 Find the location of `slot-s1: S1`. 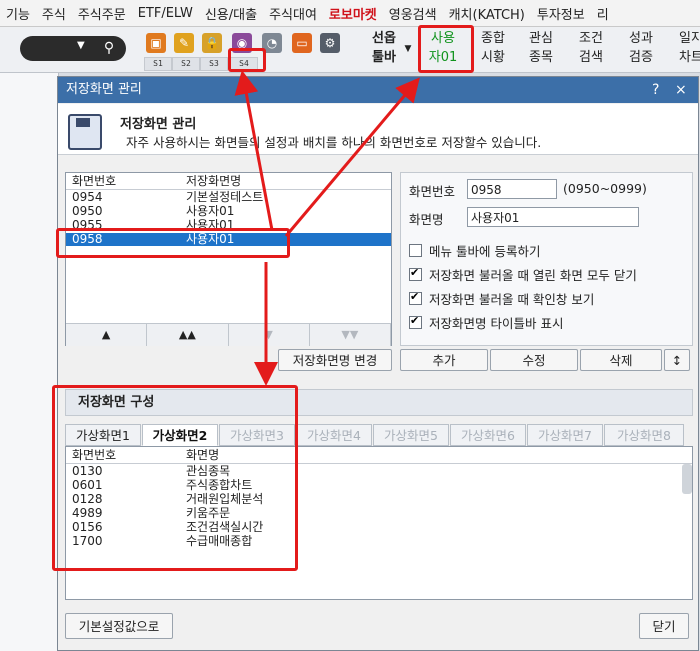

slot-s1: S1 is located at coordinates (158, 64).